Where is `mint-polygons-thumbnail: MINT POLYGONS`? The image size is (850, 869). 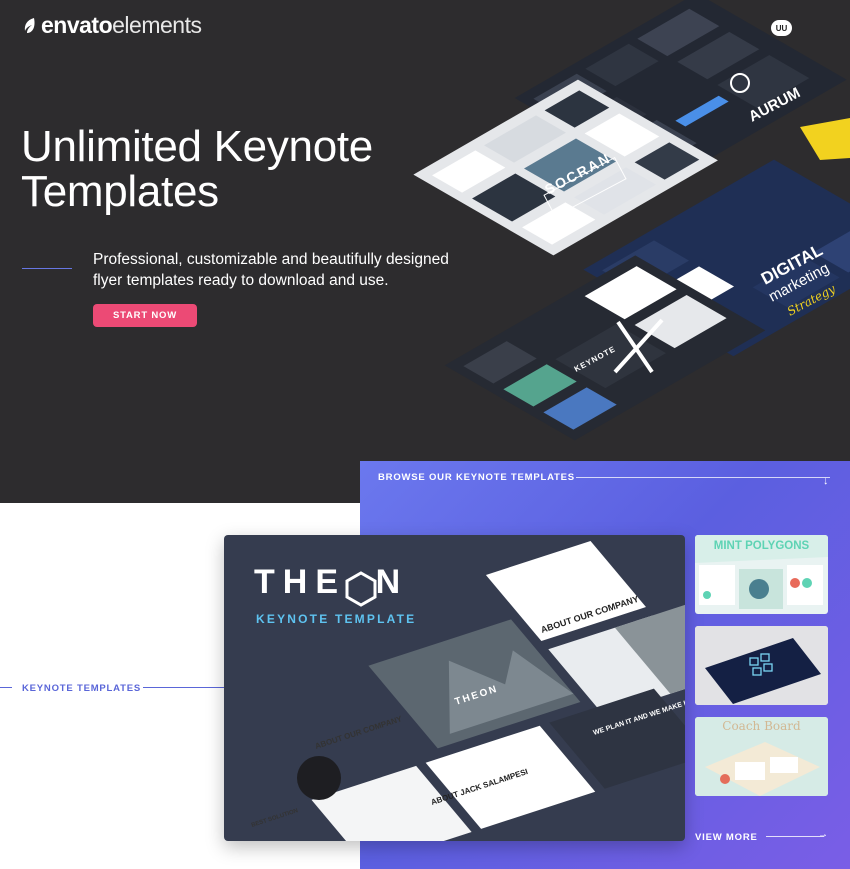 mint-polygons-thumbnail: MINT POLYGONS is located at coordinates (761, 574).